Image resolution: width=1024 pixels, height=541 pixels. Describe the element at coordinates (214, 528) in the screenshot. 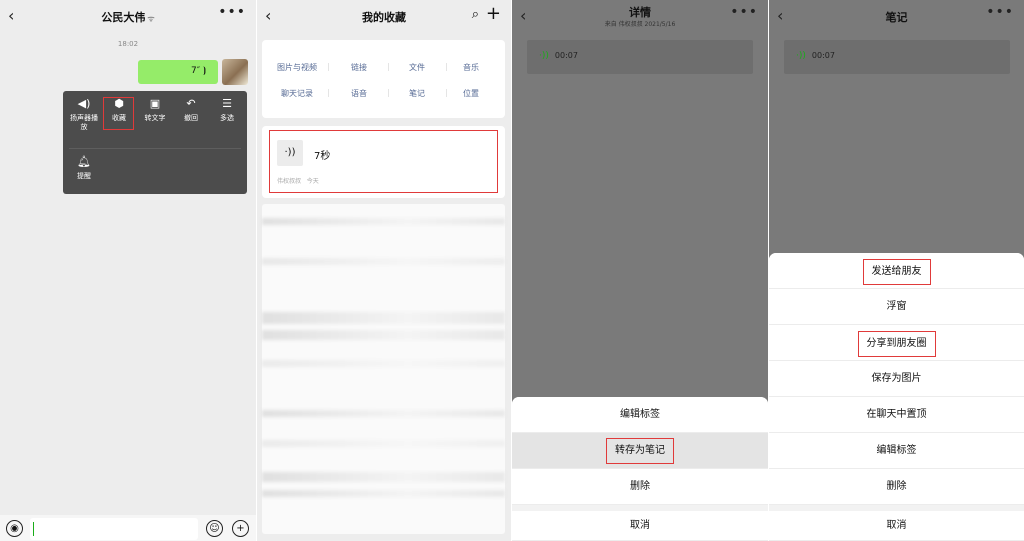

I see `emoji-icon: ☺` at that location.